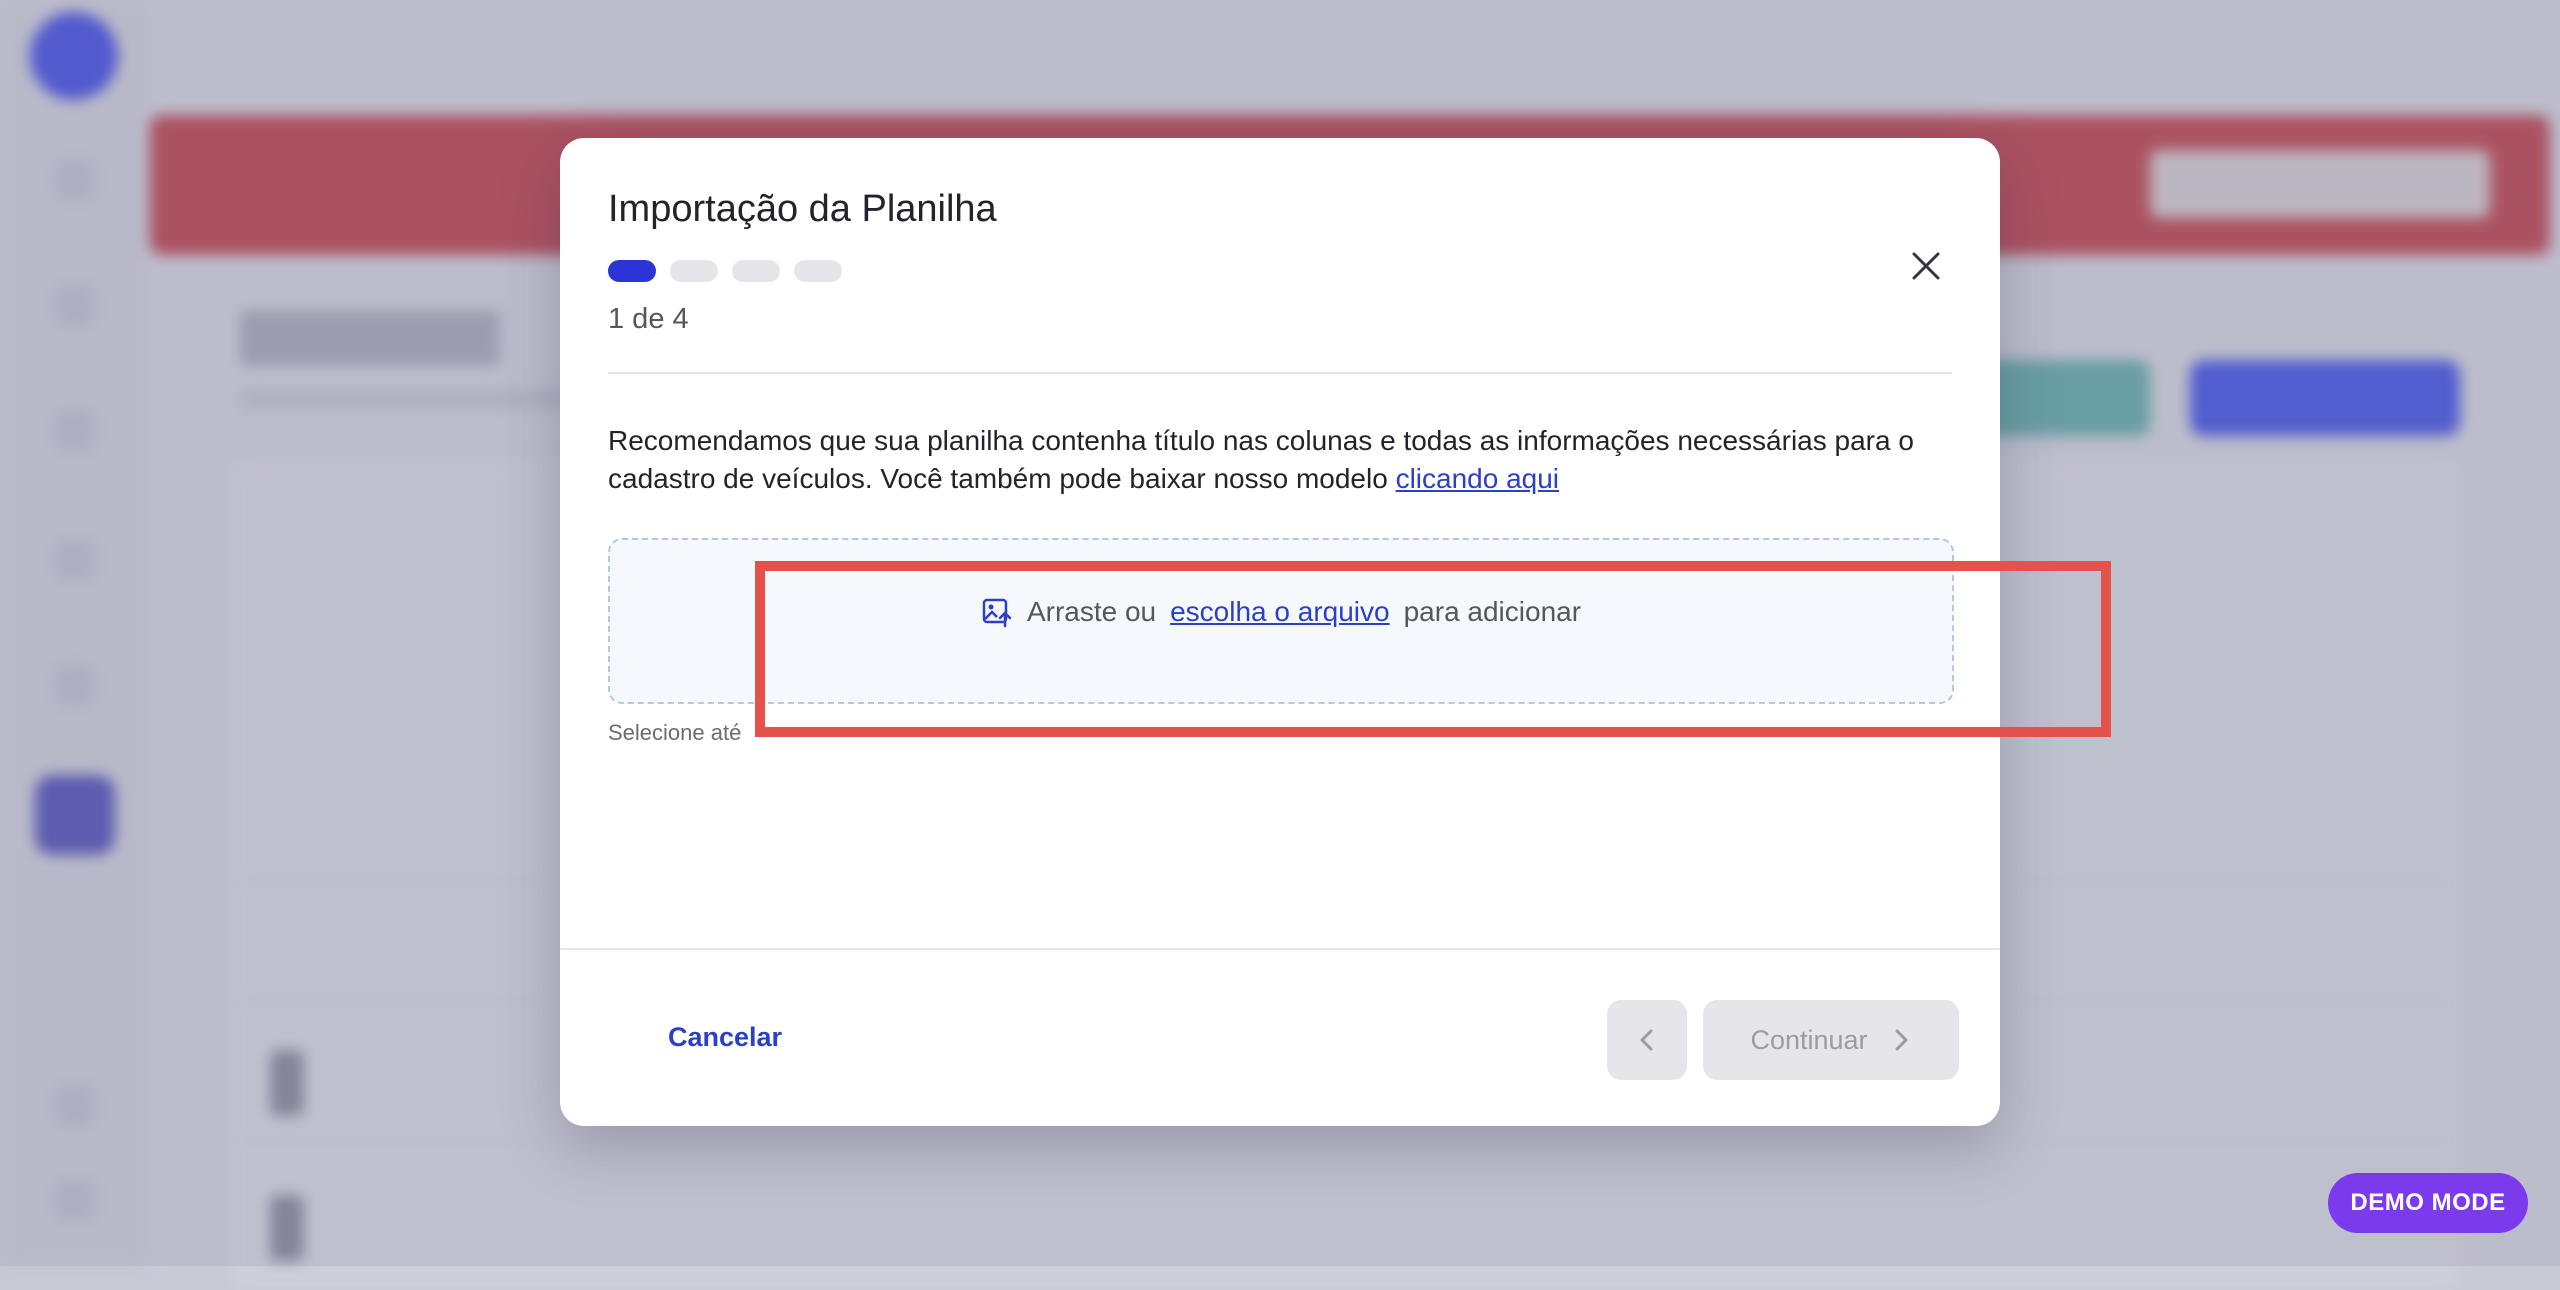  Describe the element at coordinates (802, 209) in the screenshot. I see `modal-title: Importação da Planilha` at that location.